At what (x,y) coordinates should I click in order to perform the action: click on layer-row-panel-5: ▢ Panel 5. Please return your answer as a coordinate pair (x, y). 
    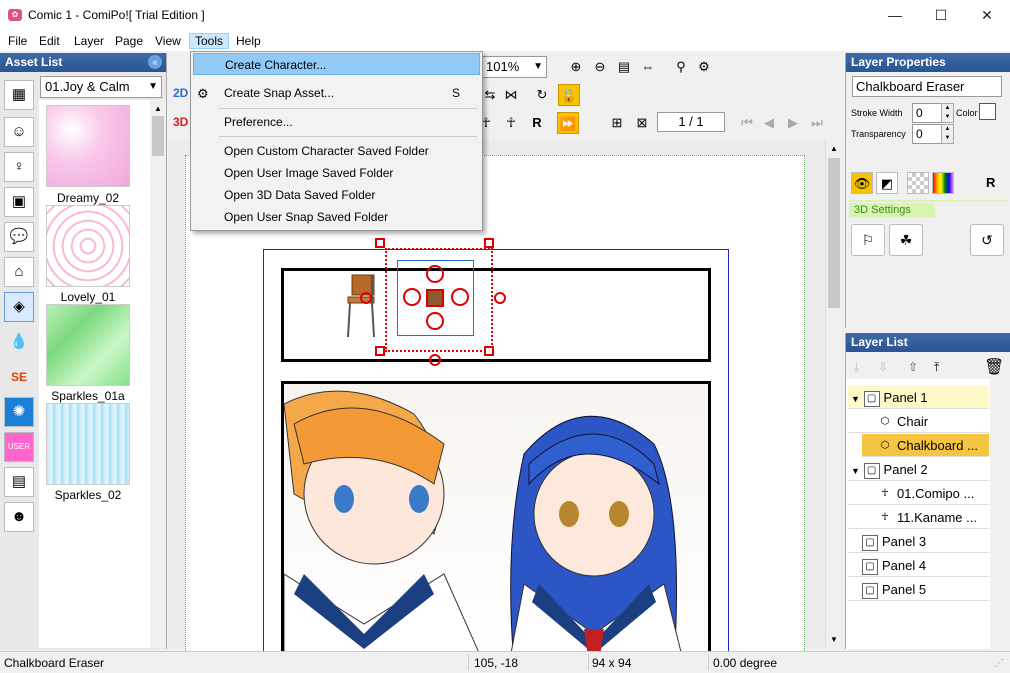
    Looking at the image, I should click on (918, 589).